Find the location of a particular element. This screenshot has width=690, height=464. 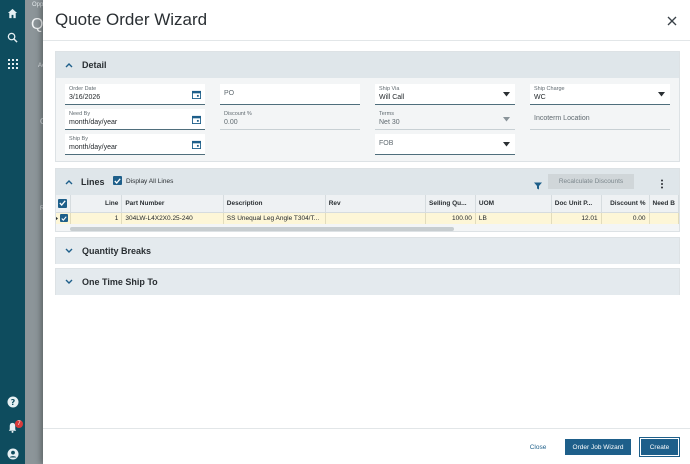

po-placeholder: PO is located at coordinates (229, 93).